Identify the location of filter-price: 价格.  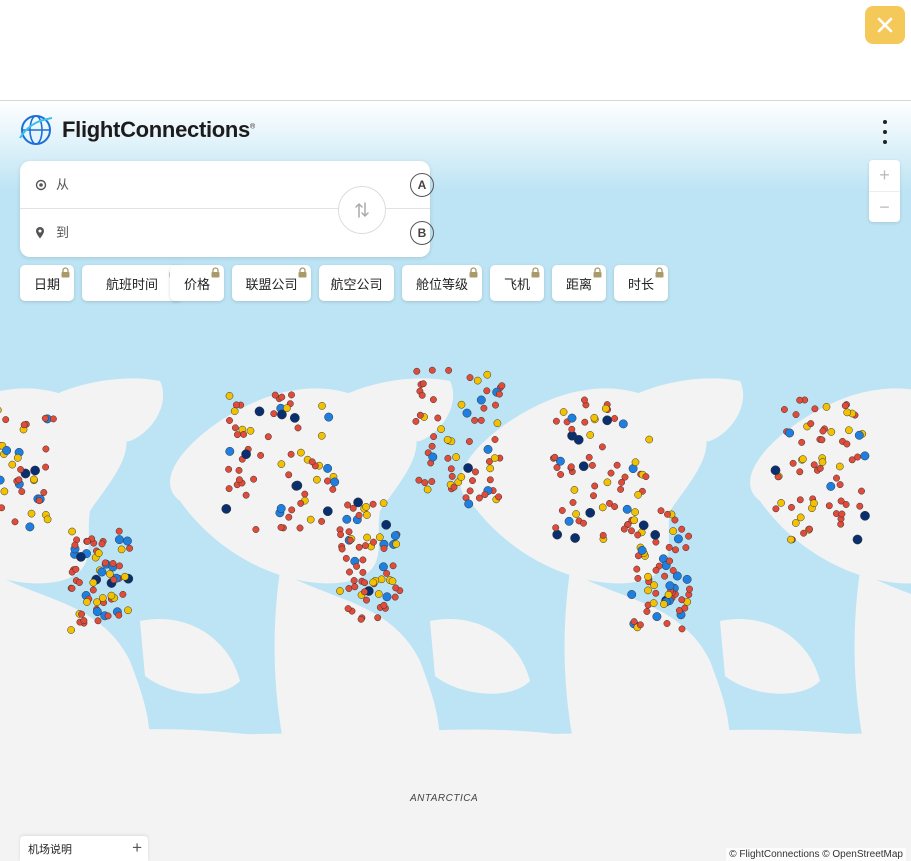
(197, 283).